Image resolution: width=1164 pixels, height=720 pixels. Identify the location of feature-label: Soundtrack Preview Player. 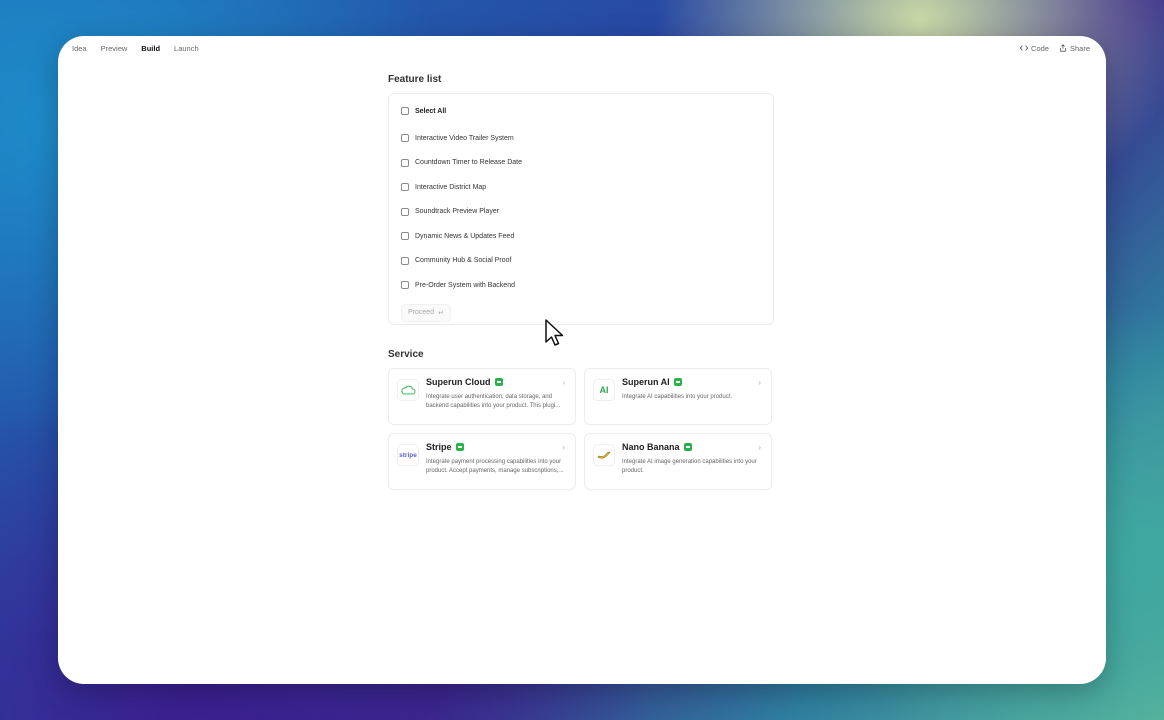
(457, 212).